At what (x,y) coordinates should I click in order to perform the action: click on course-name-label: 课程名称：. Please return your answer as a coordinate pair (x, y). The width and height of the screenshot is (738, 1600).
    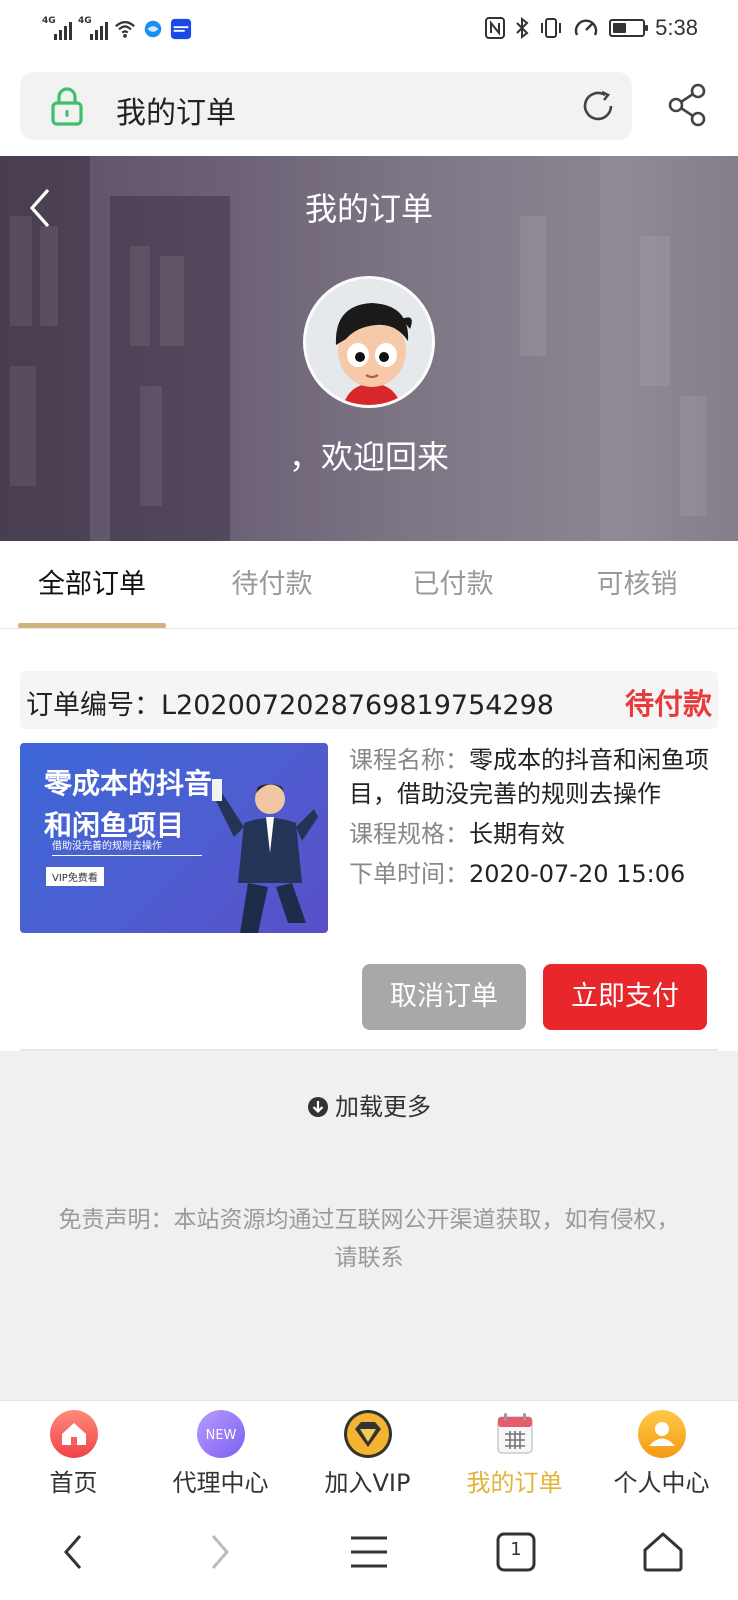
    Looking at the image, I should click on (409, 760).